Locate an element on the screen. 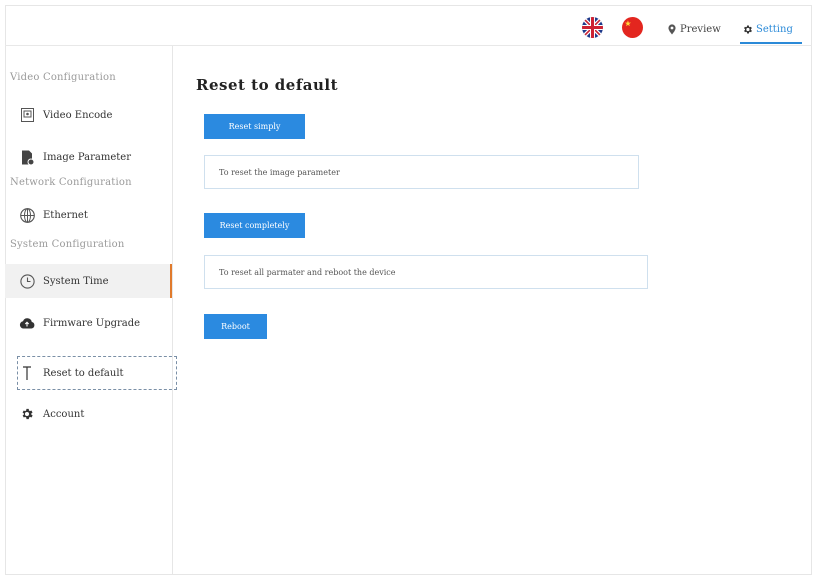 The image size is (815, 577). section-video-configuration: Video Configuration is located at coordinates (63, 77).